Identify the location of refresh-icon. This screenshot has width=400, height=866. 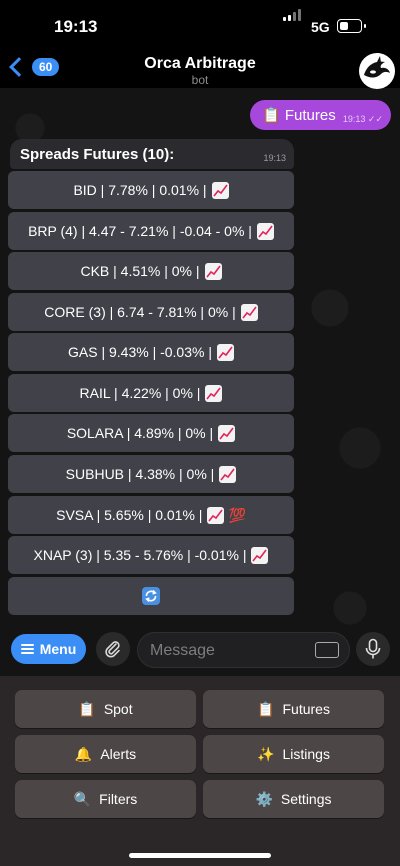
(151, 596).